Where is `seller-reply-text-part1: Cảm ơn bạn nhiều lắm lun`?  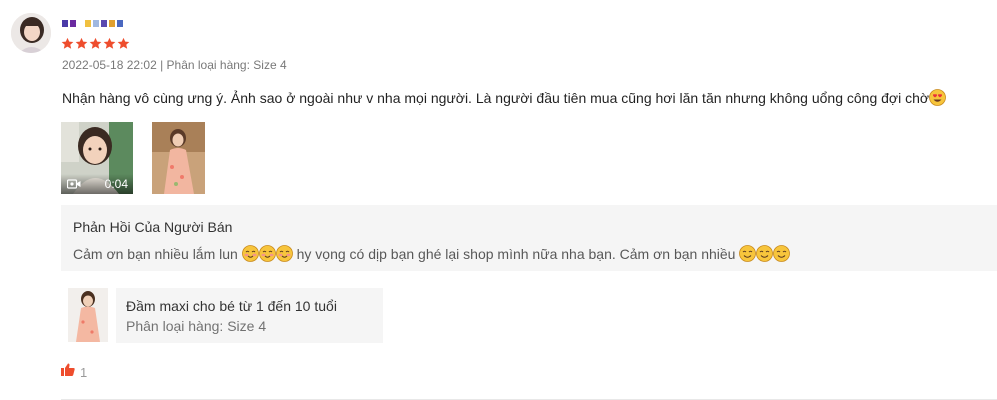
seller-reply-text-part1: Cảm ơn bạn nhiều lắm lun is located at coordinates (155, 254).